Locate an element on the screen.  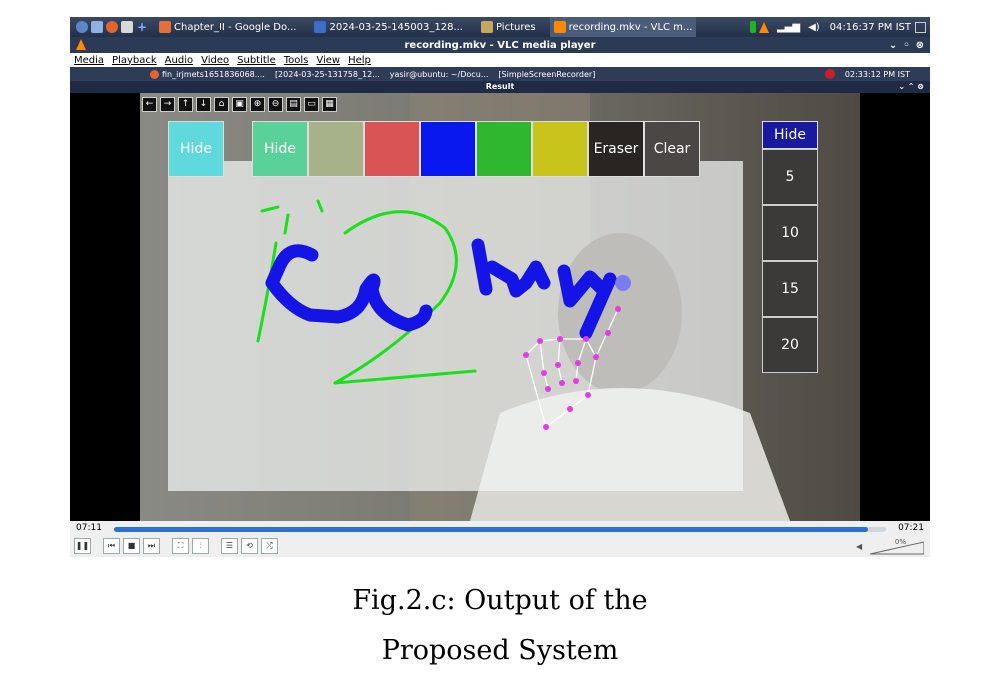
shuffle-button: ⤮ is located at coordinates (269, 546).